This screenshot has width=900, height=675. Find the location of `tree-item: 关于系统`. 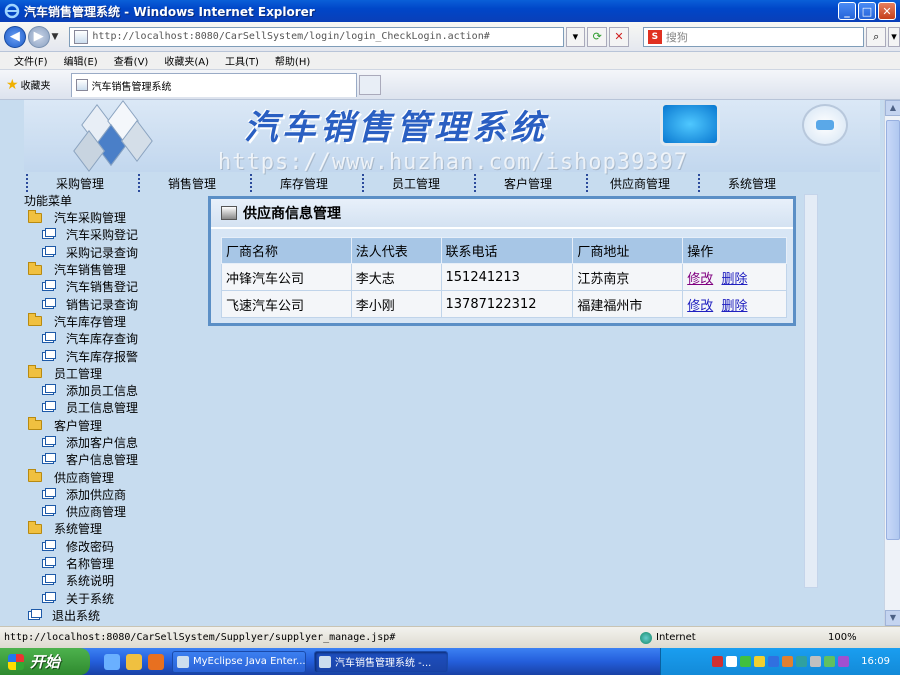

tree-item: 关于系统 is located at coordinates (114, 598).